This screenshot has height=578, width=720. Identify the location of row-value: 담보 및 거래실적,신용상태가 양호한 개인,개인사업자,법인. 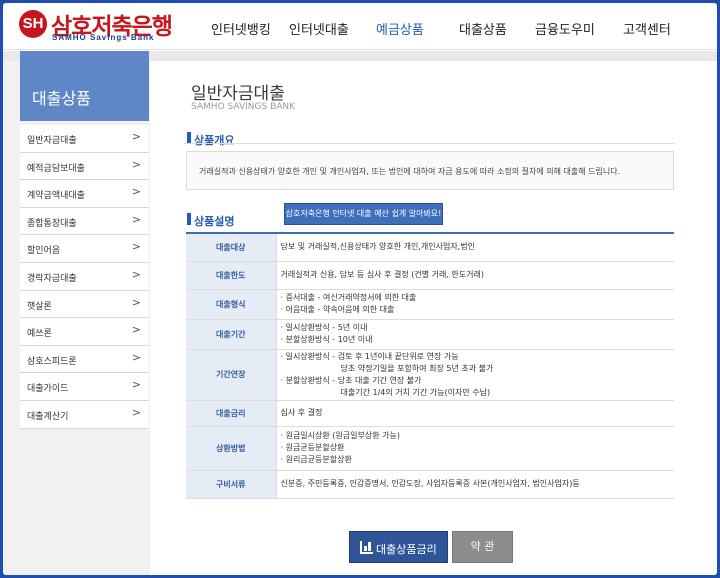
(475, 247).